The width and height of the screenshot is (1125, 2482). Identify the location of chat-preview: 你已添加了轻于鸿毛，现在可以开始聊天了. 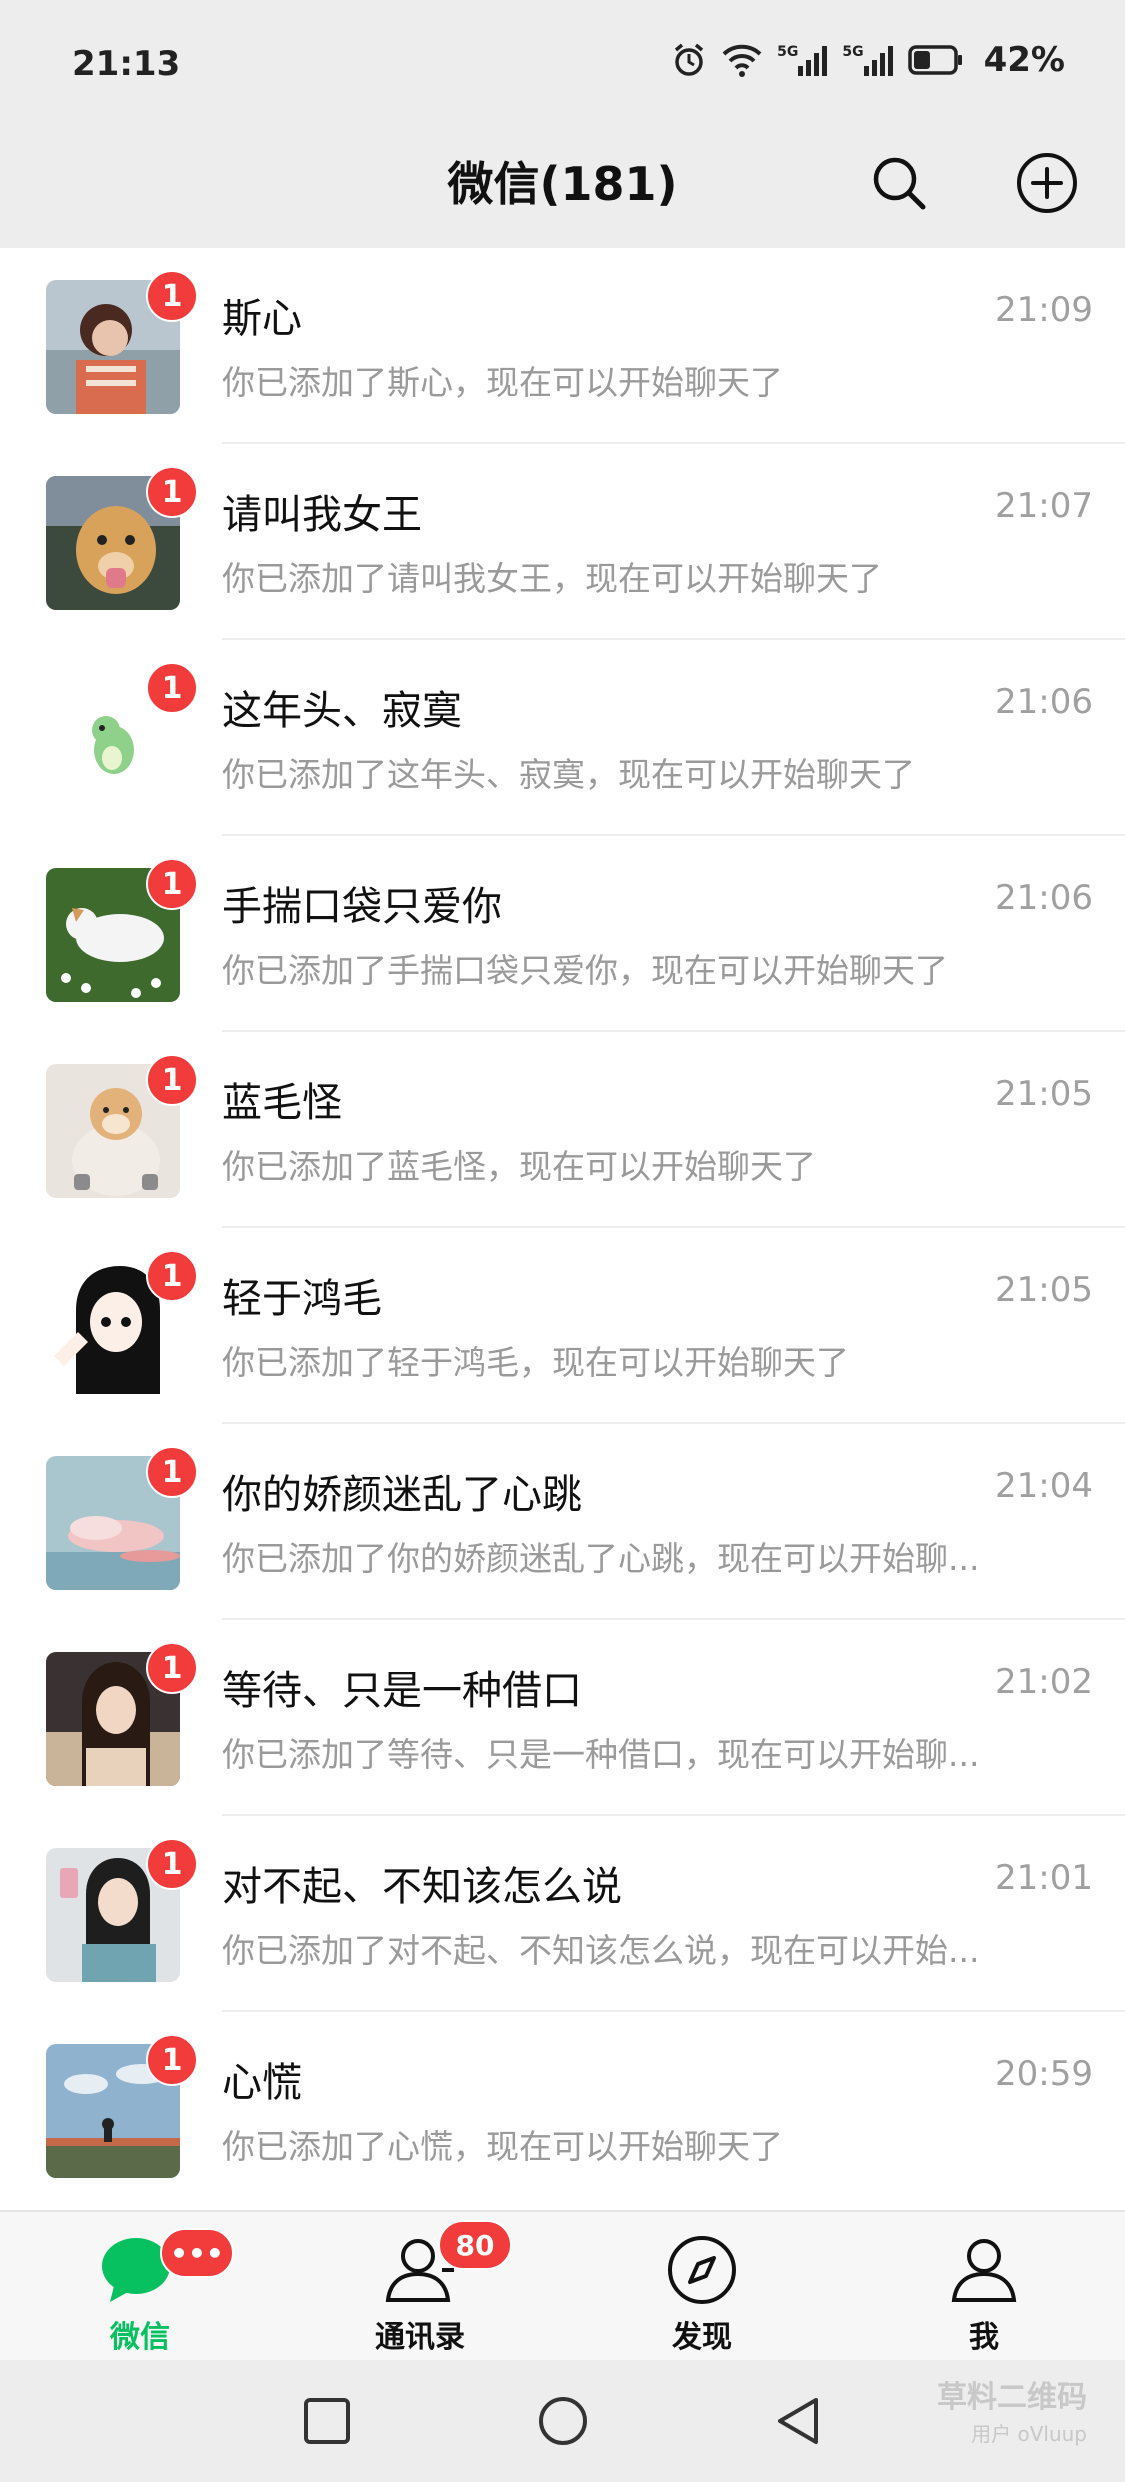
(535, 1362).